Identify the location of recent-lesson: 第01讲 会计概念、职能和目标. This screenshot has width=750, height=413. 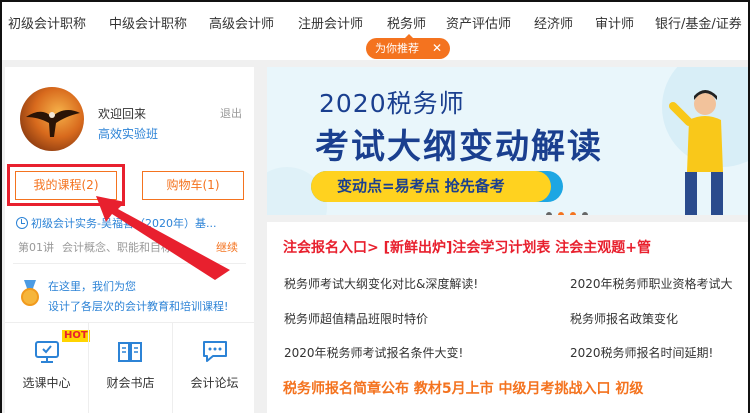
(95, 247).